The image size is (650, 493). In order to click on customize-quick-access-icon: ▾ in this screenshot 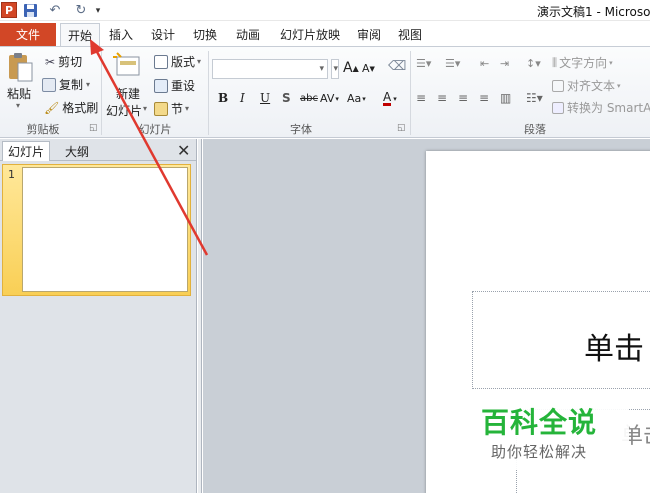, I will do `click(98, 10)`.